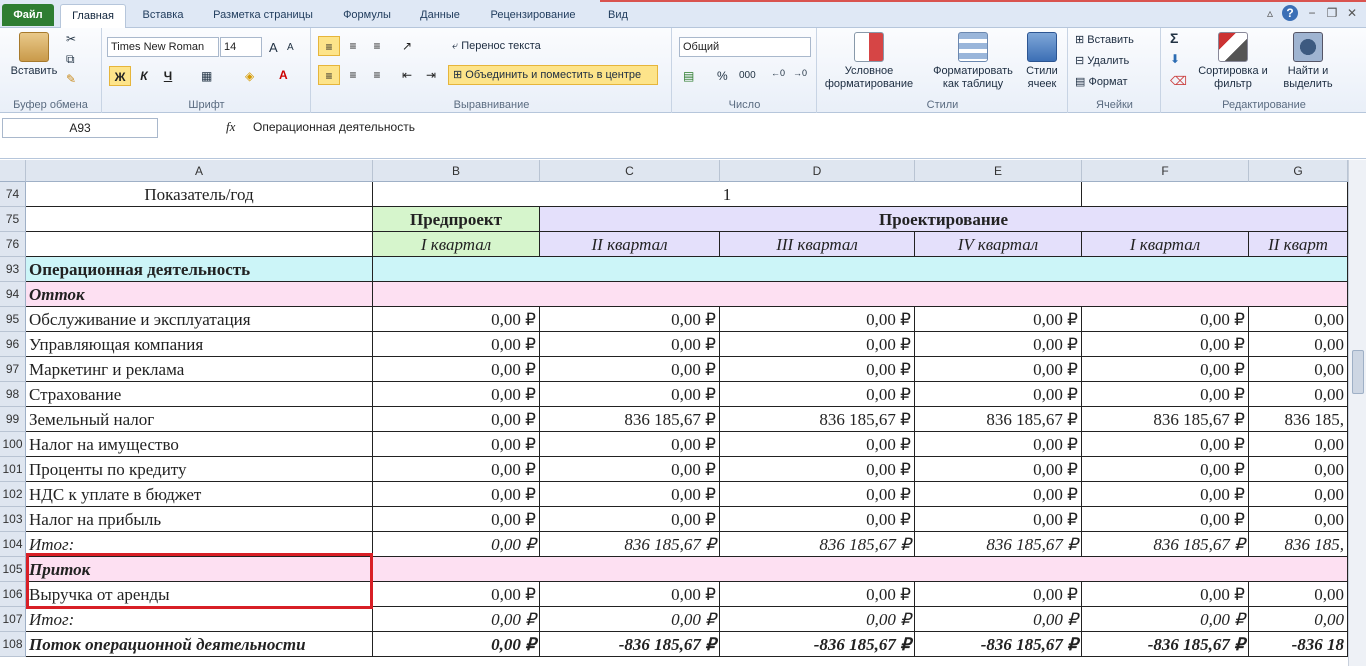 The image size is (1366, 666). What do you see at coordinates (998, 171) in the screenshot?
I see `column-header-e: E` at bounding box center [998, 171].